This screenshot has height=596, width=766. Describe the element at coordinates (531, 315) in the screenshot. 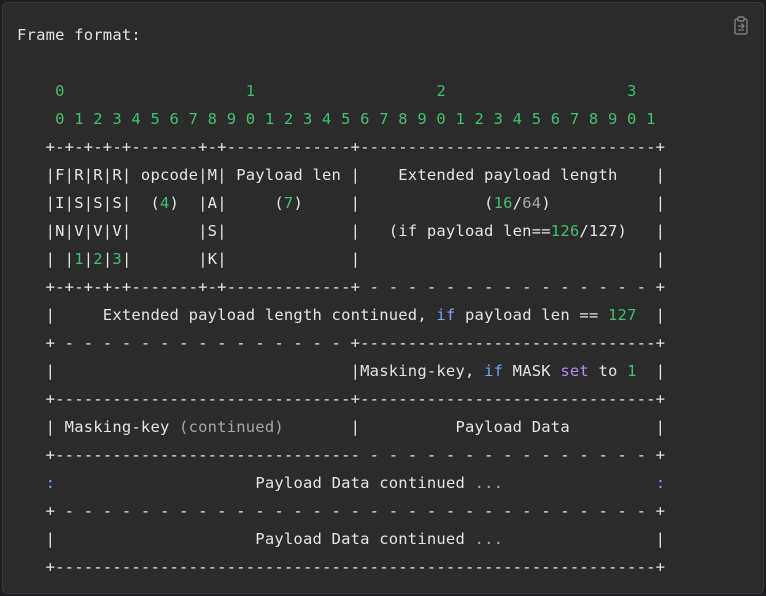

I see `diagram-segment: payload len ==` at that location.